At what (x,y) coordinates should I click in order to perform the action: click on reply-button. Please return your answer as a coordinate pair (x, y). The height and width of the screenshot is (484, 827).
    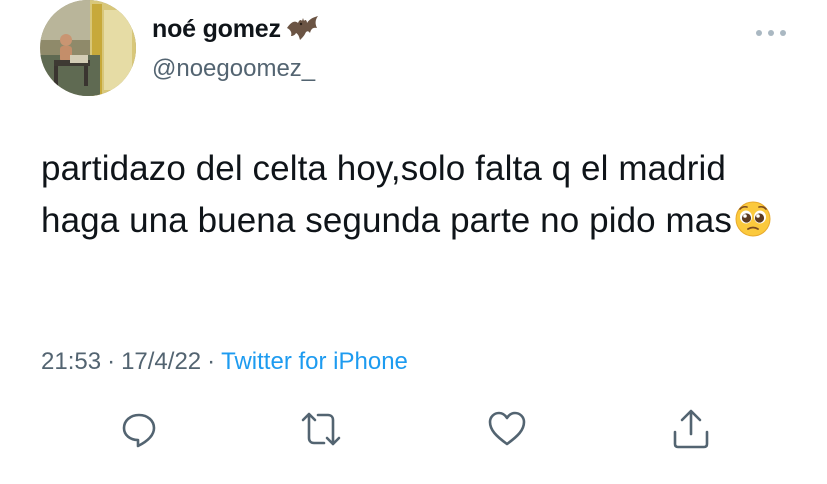
    Looking at the image, I should click on (139, 429).